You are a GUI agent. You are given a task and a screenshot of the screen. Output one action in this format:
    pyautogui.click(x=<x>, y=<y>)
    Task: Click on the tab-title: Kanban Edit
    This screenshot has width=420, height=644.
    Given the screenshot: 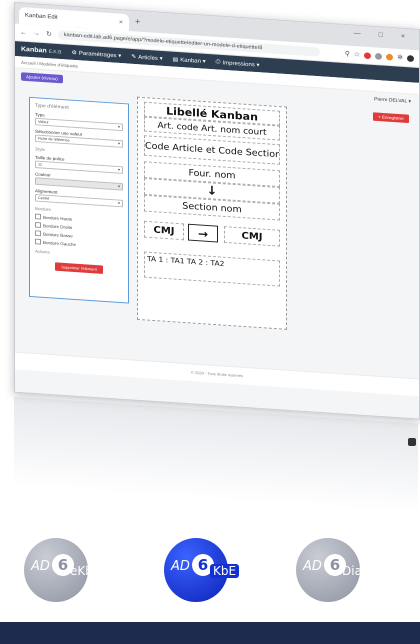 What is the action you would take?
    pyautogui.click(x=41, y=16)
    